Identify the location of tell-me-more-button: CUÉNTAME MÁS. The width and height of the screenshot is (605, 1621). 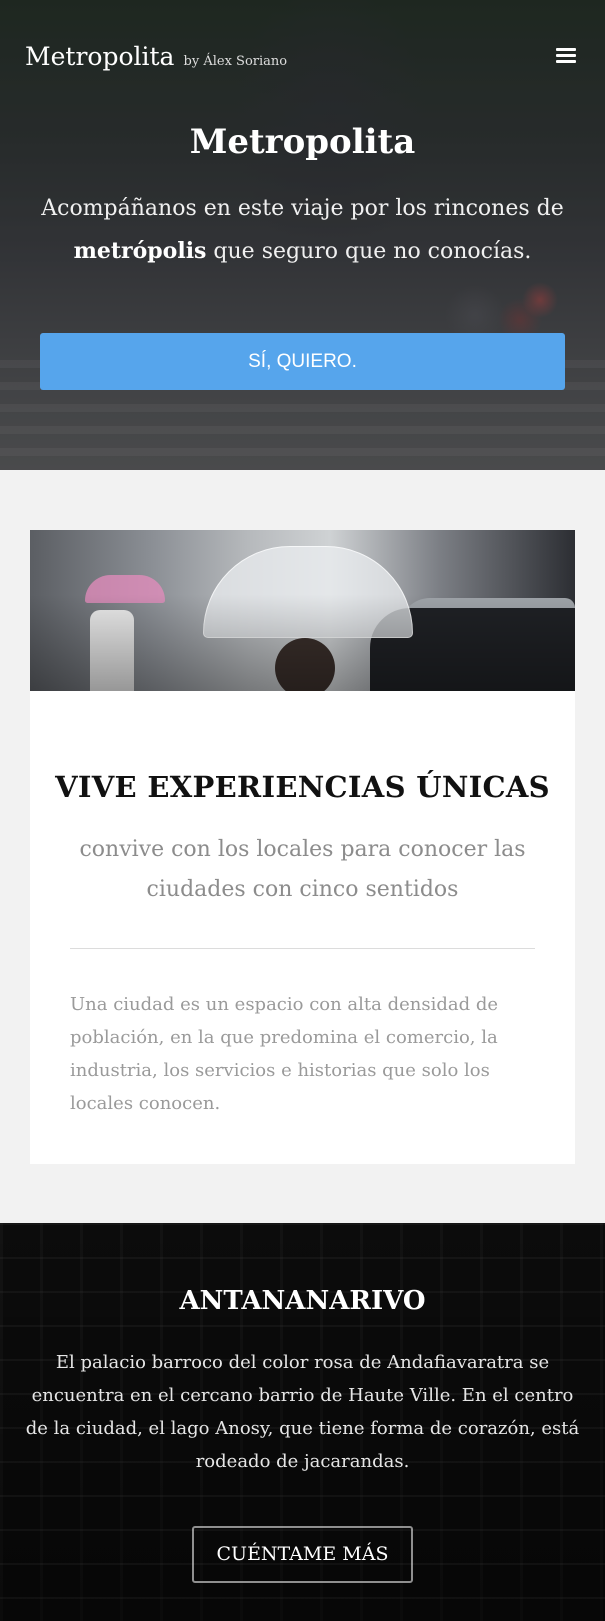
(302, 1554).